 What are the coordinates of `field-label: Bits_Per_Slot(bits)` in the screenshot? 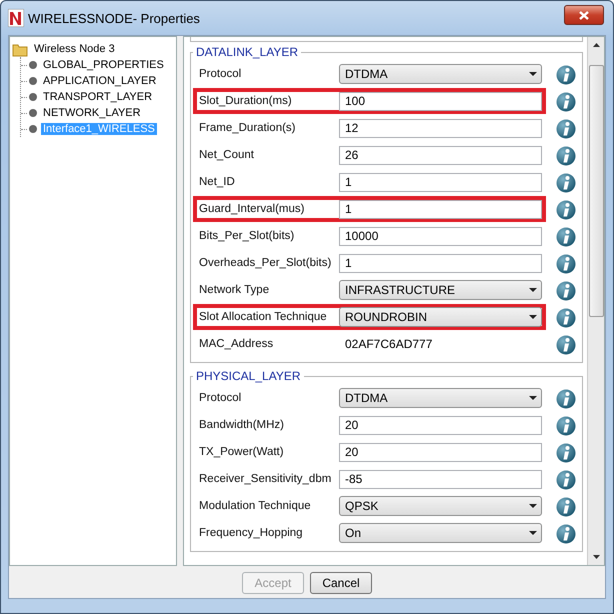 It's located at (247, 236).